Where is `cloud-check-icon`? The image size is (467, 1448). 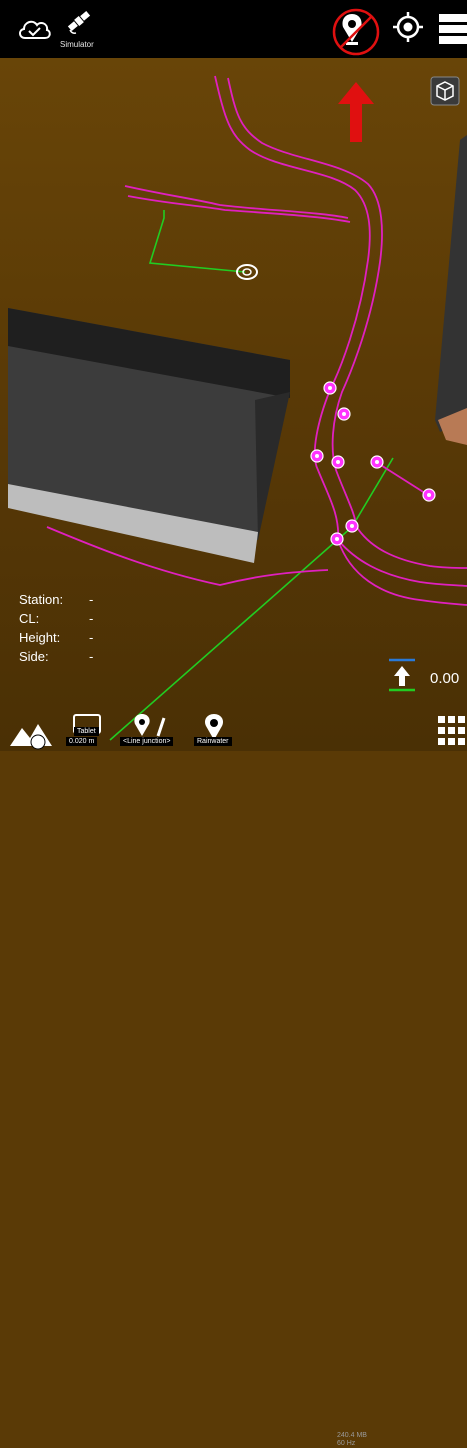 cloud-check-icon is located at coordinates (34, 28).